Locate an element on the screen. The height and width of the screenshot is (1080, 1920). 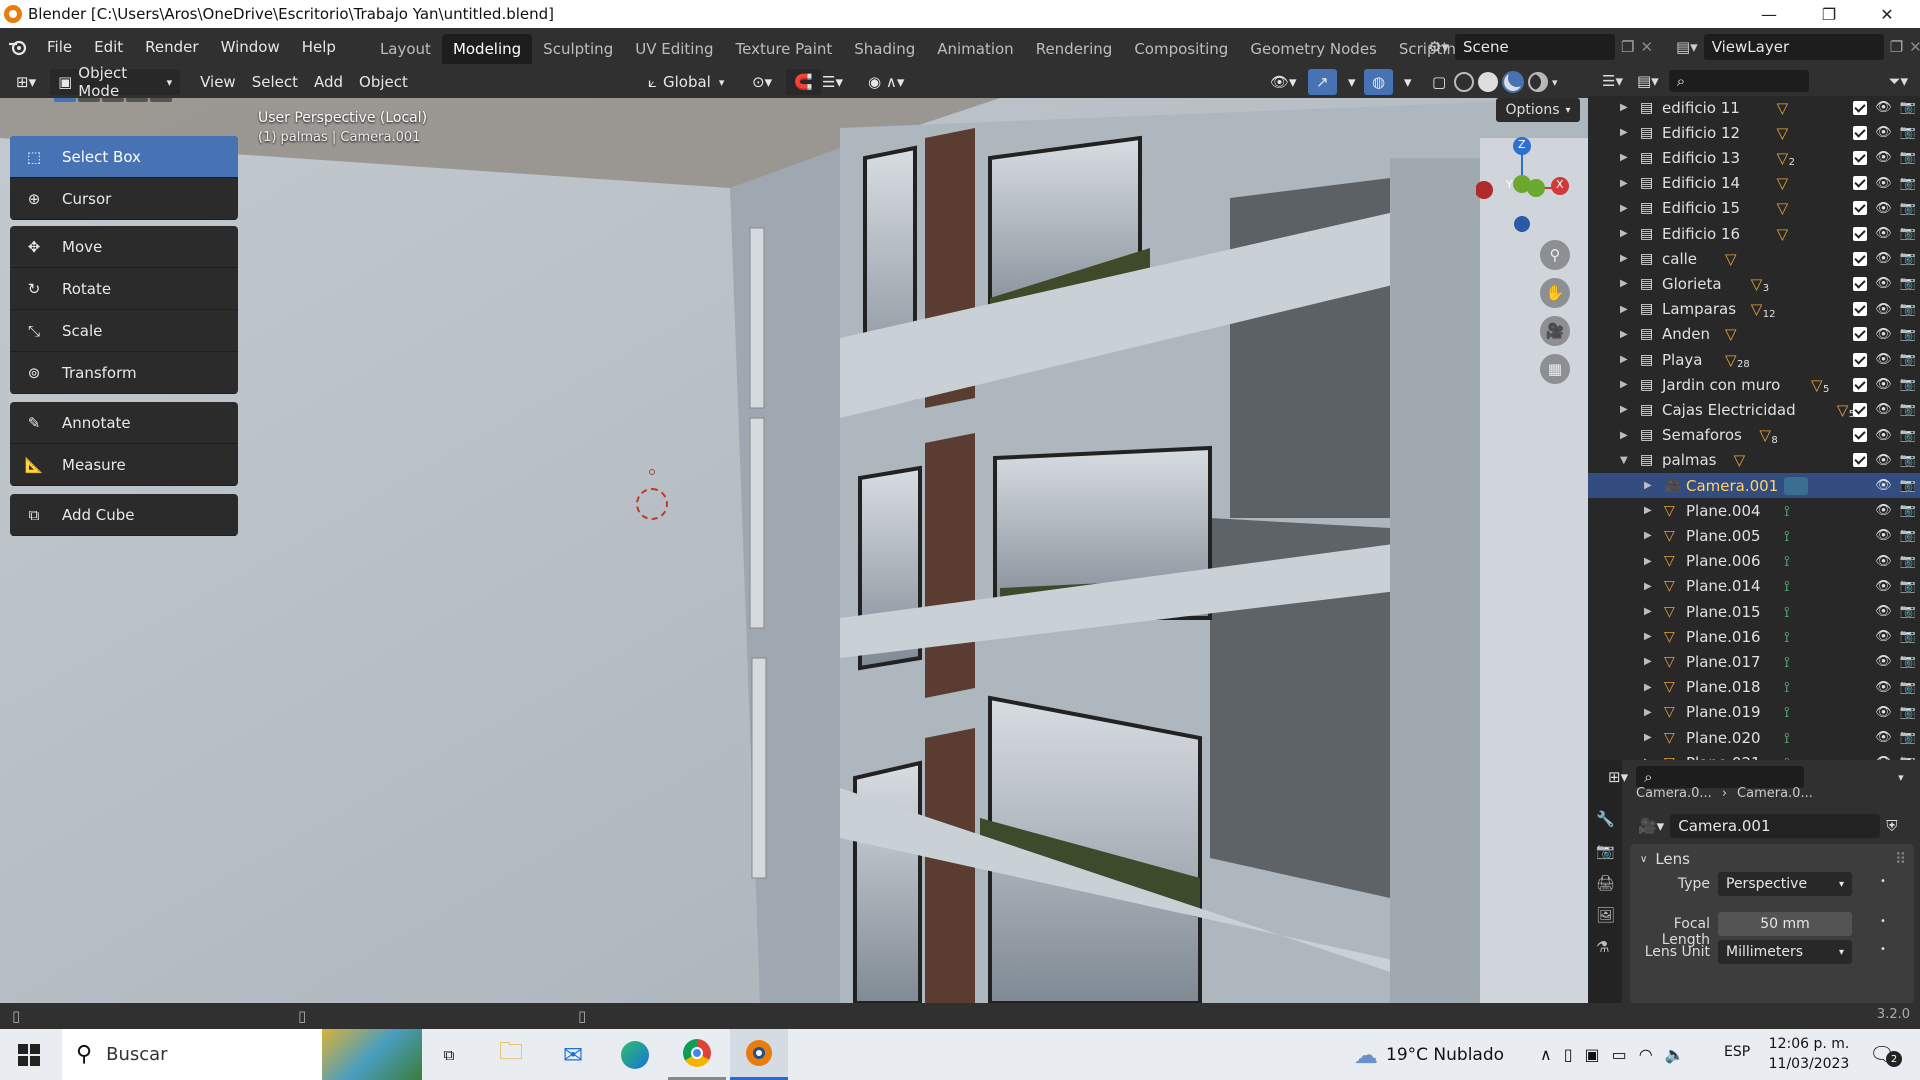
battery-icon: ▭ is located at coordinates (1619, 1054).